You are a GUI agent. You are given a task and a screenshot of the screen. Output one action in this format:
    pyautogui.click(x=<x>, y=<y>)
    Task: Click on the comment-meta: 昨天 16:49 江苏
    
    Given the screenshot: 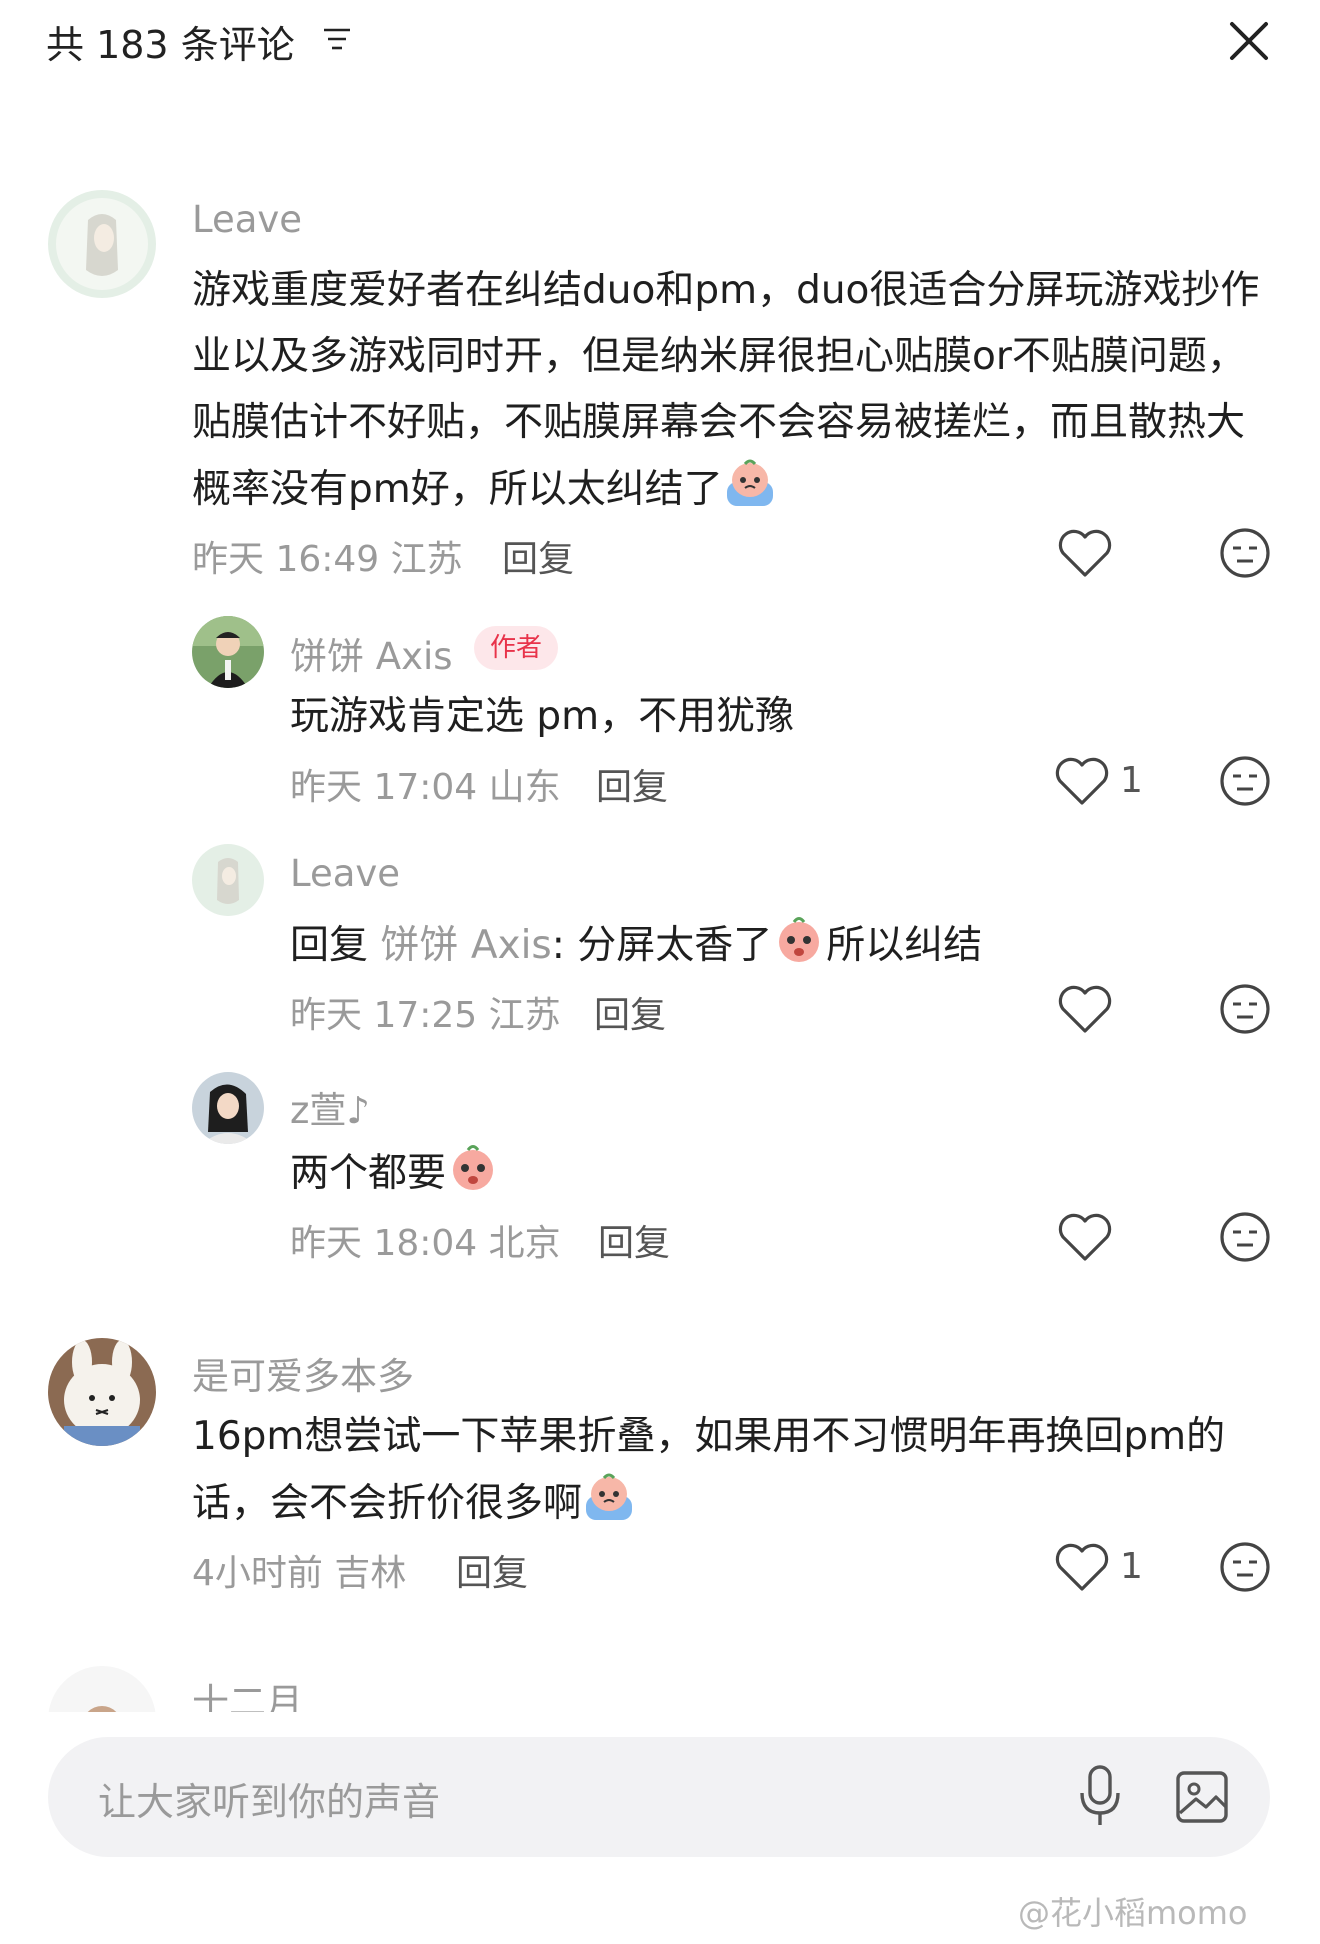 What is the action you would take?
    pyautogui.click(x=327, y=556)
    